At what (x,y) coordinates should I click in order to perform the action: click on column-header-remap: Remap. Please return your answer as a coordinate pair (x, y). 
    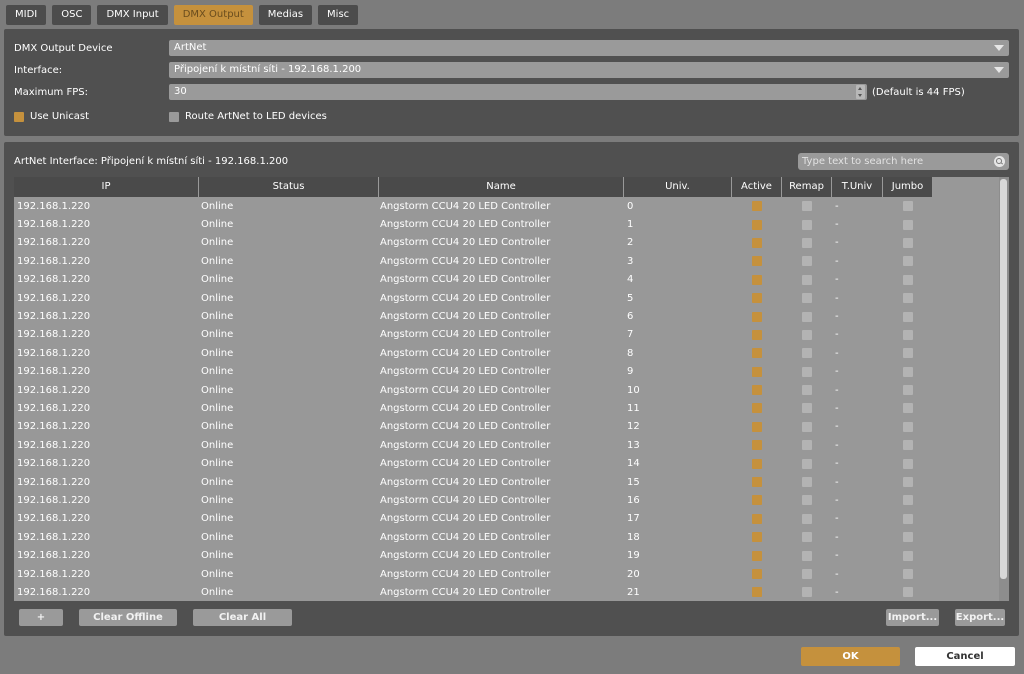
    Looking at the image, I should click on (807, 187).